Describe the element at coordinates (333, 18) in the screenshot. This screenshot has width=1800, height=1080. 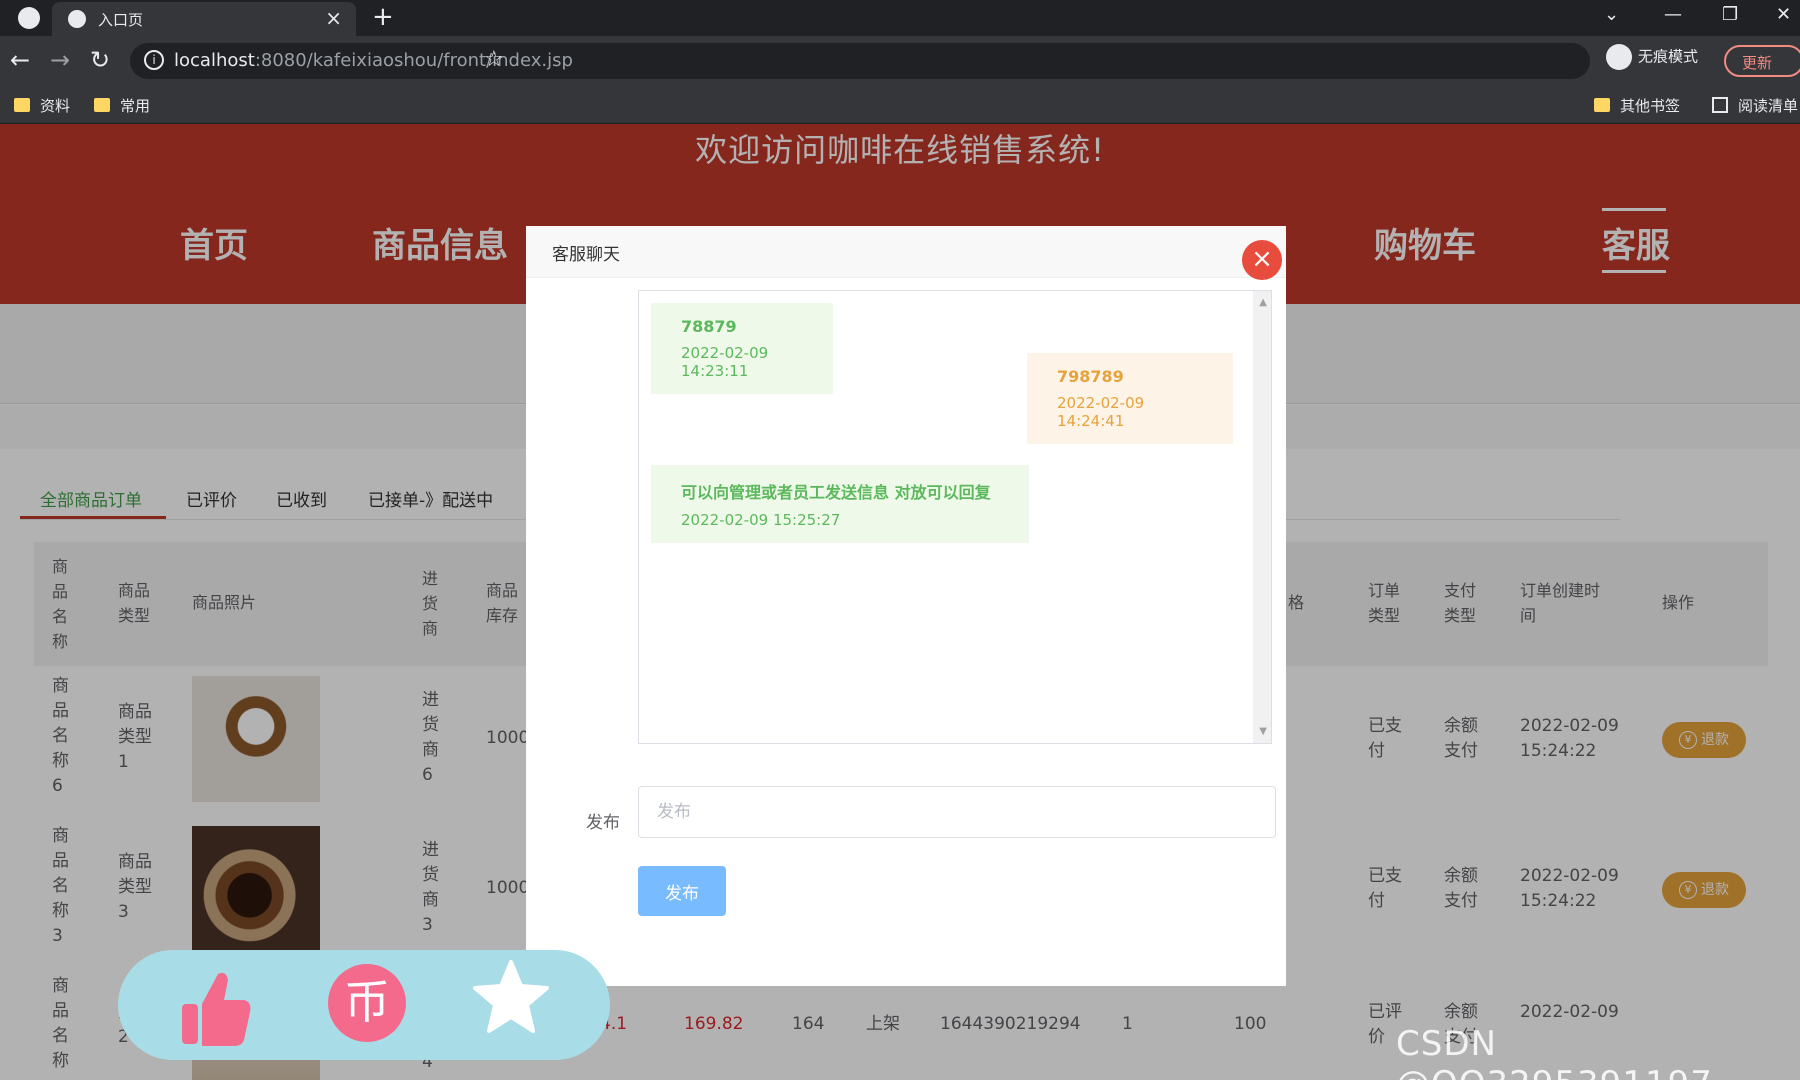
I see `close-tab-icon: ×` at that location.